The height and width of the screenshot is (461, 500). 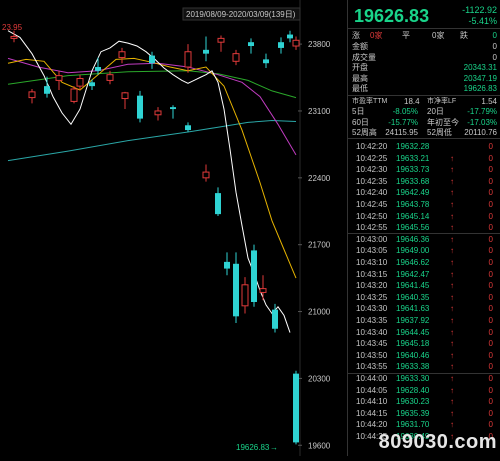 What do you see at coordinates (424, 366) in the screenshot?
I see `tick-row: 10:43:55 19633.38 ↑ 0` at bounding box center [424, 366].